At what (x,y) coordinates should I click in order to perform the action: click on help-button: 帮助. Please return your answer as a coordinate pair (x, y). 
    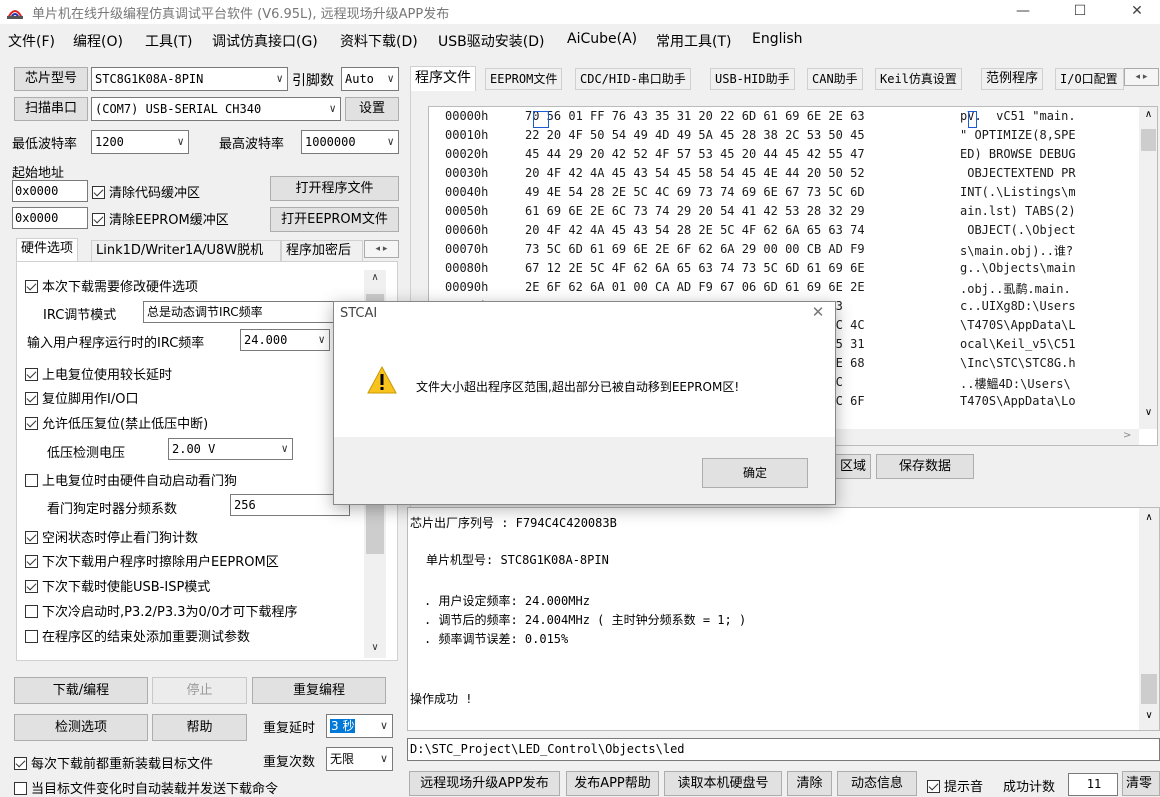
    Looking at the image, I should click on (199, 727).